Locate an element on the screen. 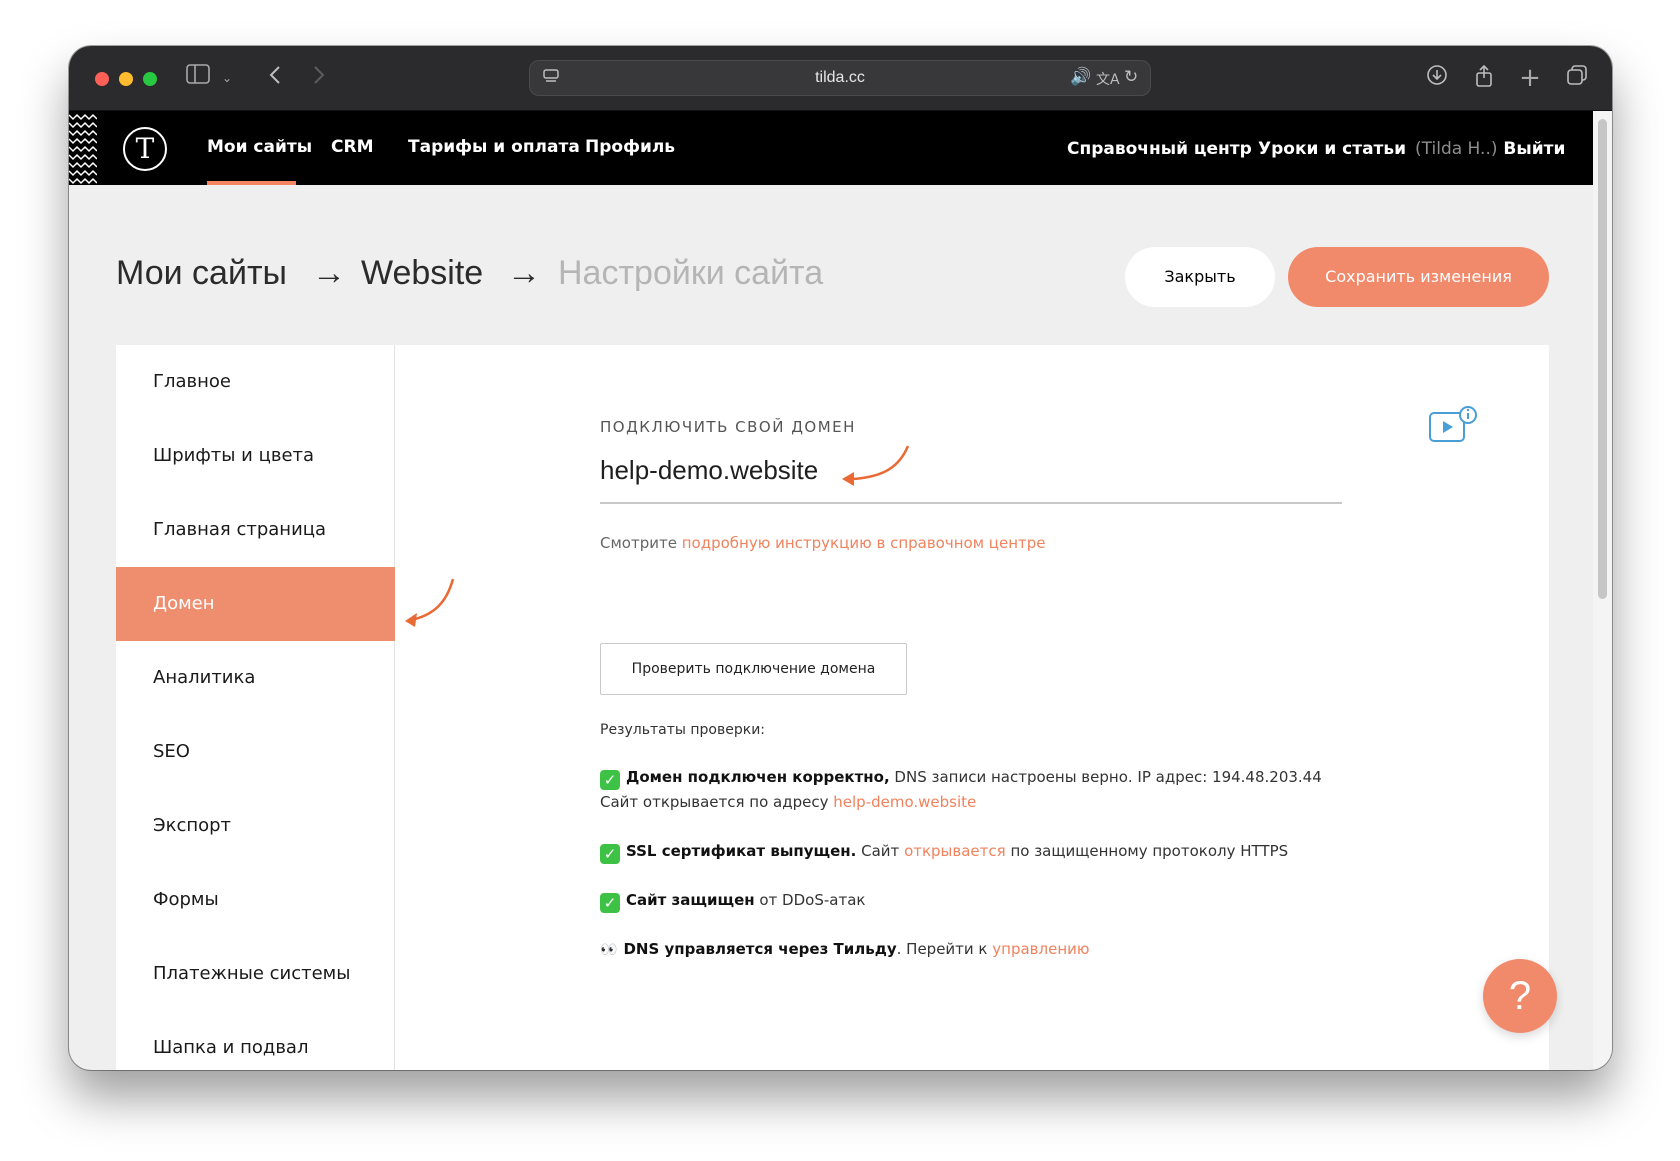 The image size is (1680, 1161). browser-toolbar: ⌄ tilda.cc 🔊 文A ↻ + is located at coordinates (840, 78).